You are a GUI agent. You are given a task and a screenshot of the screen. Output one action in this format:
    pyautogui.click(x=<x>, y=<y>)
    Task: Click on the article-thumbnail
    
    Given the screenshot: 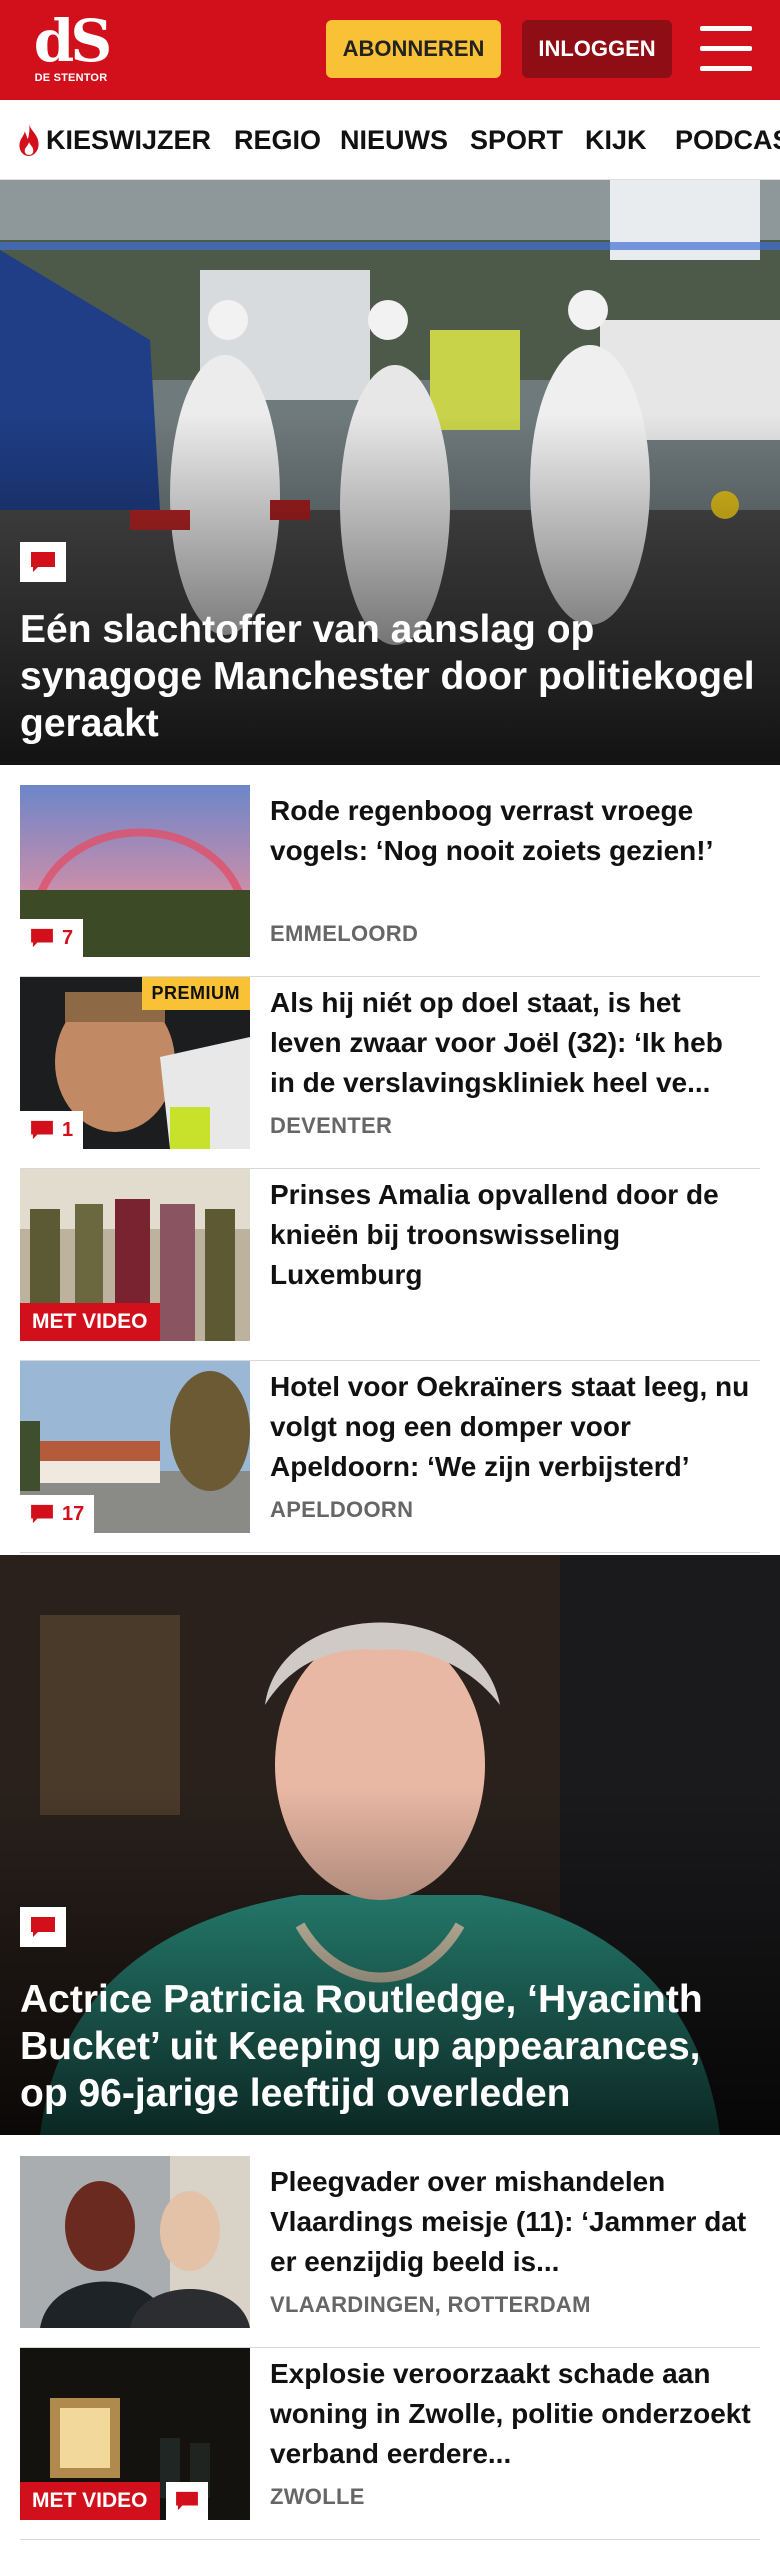 What is the action you would take?
    pyautogui.click(x=135, y=2242)
    